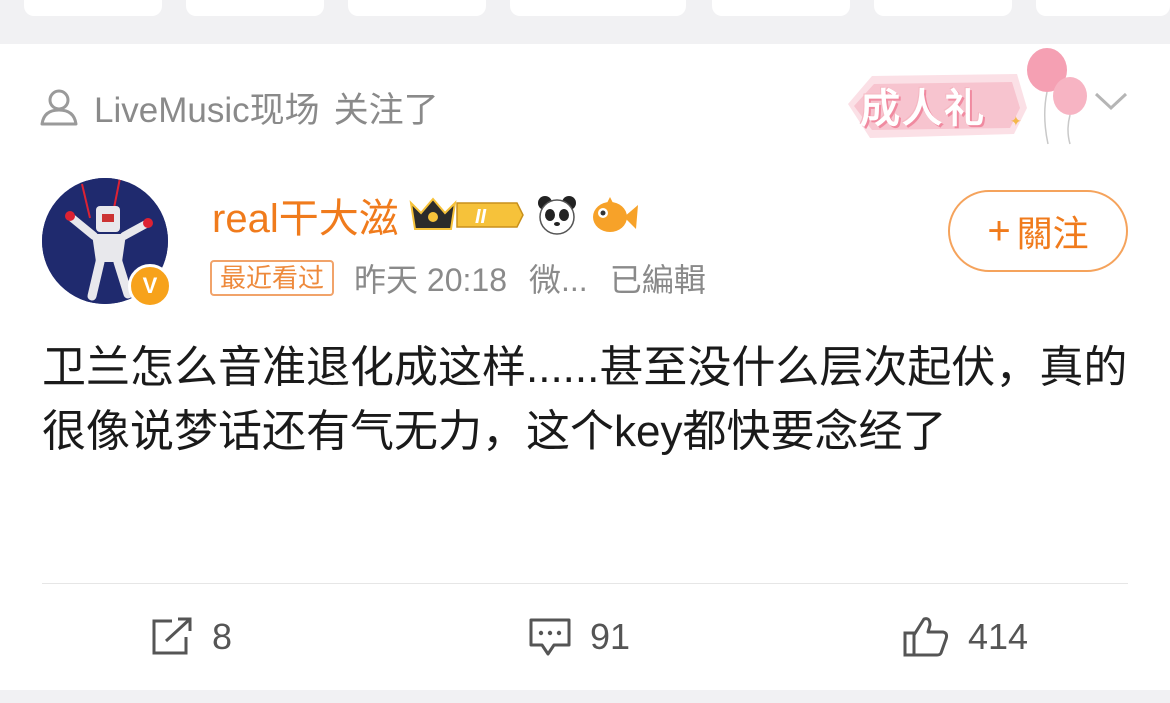 This screenshot has width=1170, height=703. I want to click on level-label: II, so click(481, 217).